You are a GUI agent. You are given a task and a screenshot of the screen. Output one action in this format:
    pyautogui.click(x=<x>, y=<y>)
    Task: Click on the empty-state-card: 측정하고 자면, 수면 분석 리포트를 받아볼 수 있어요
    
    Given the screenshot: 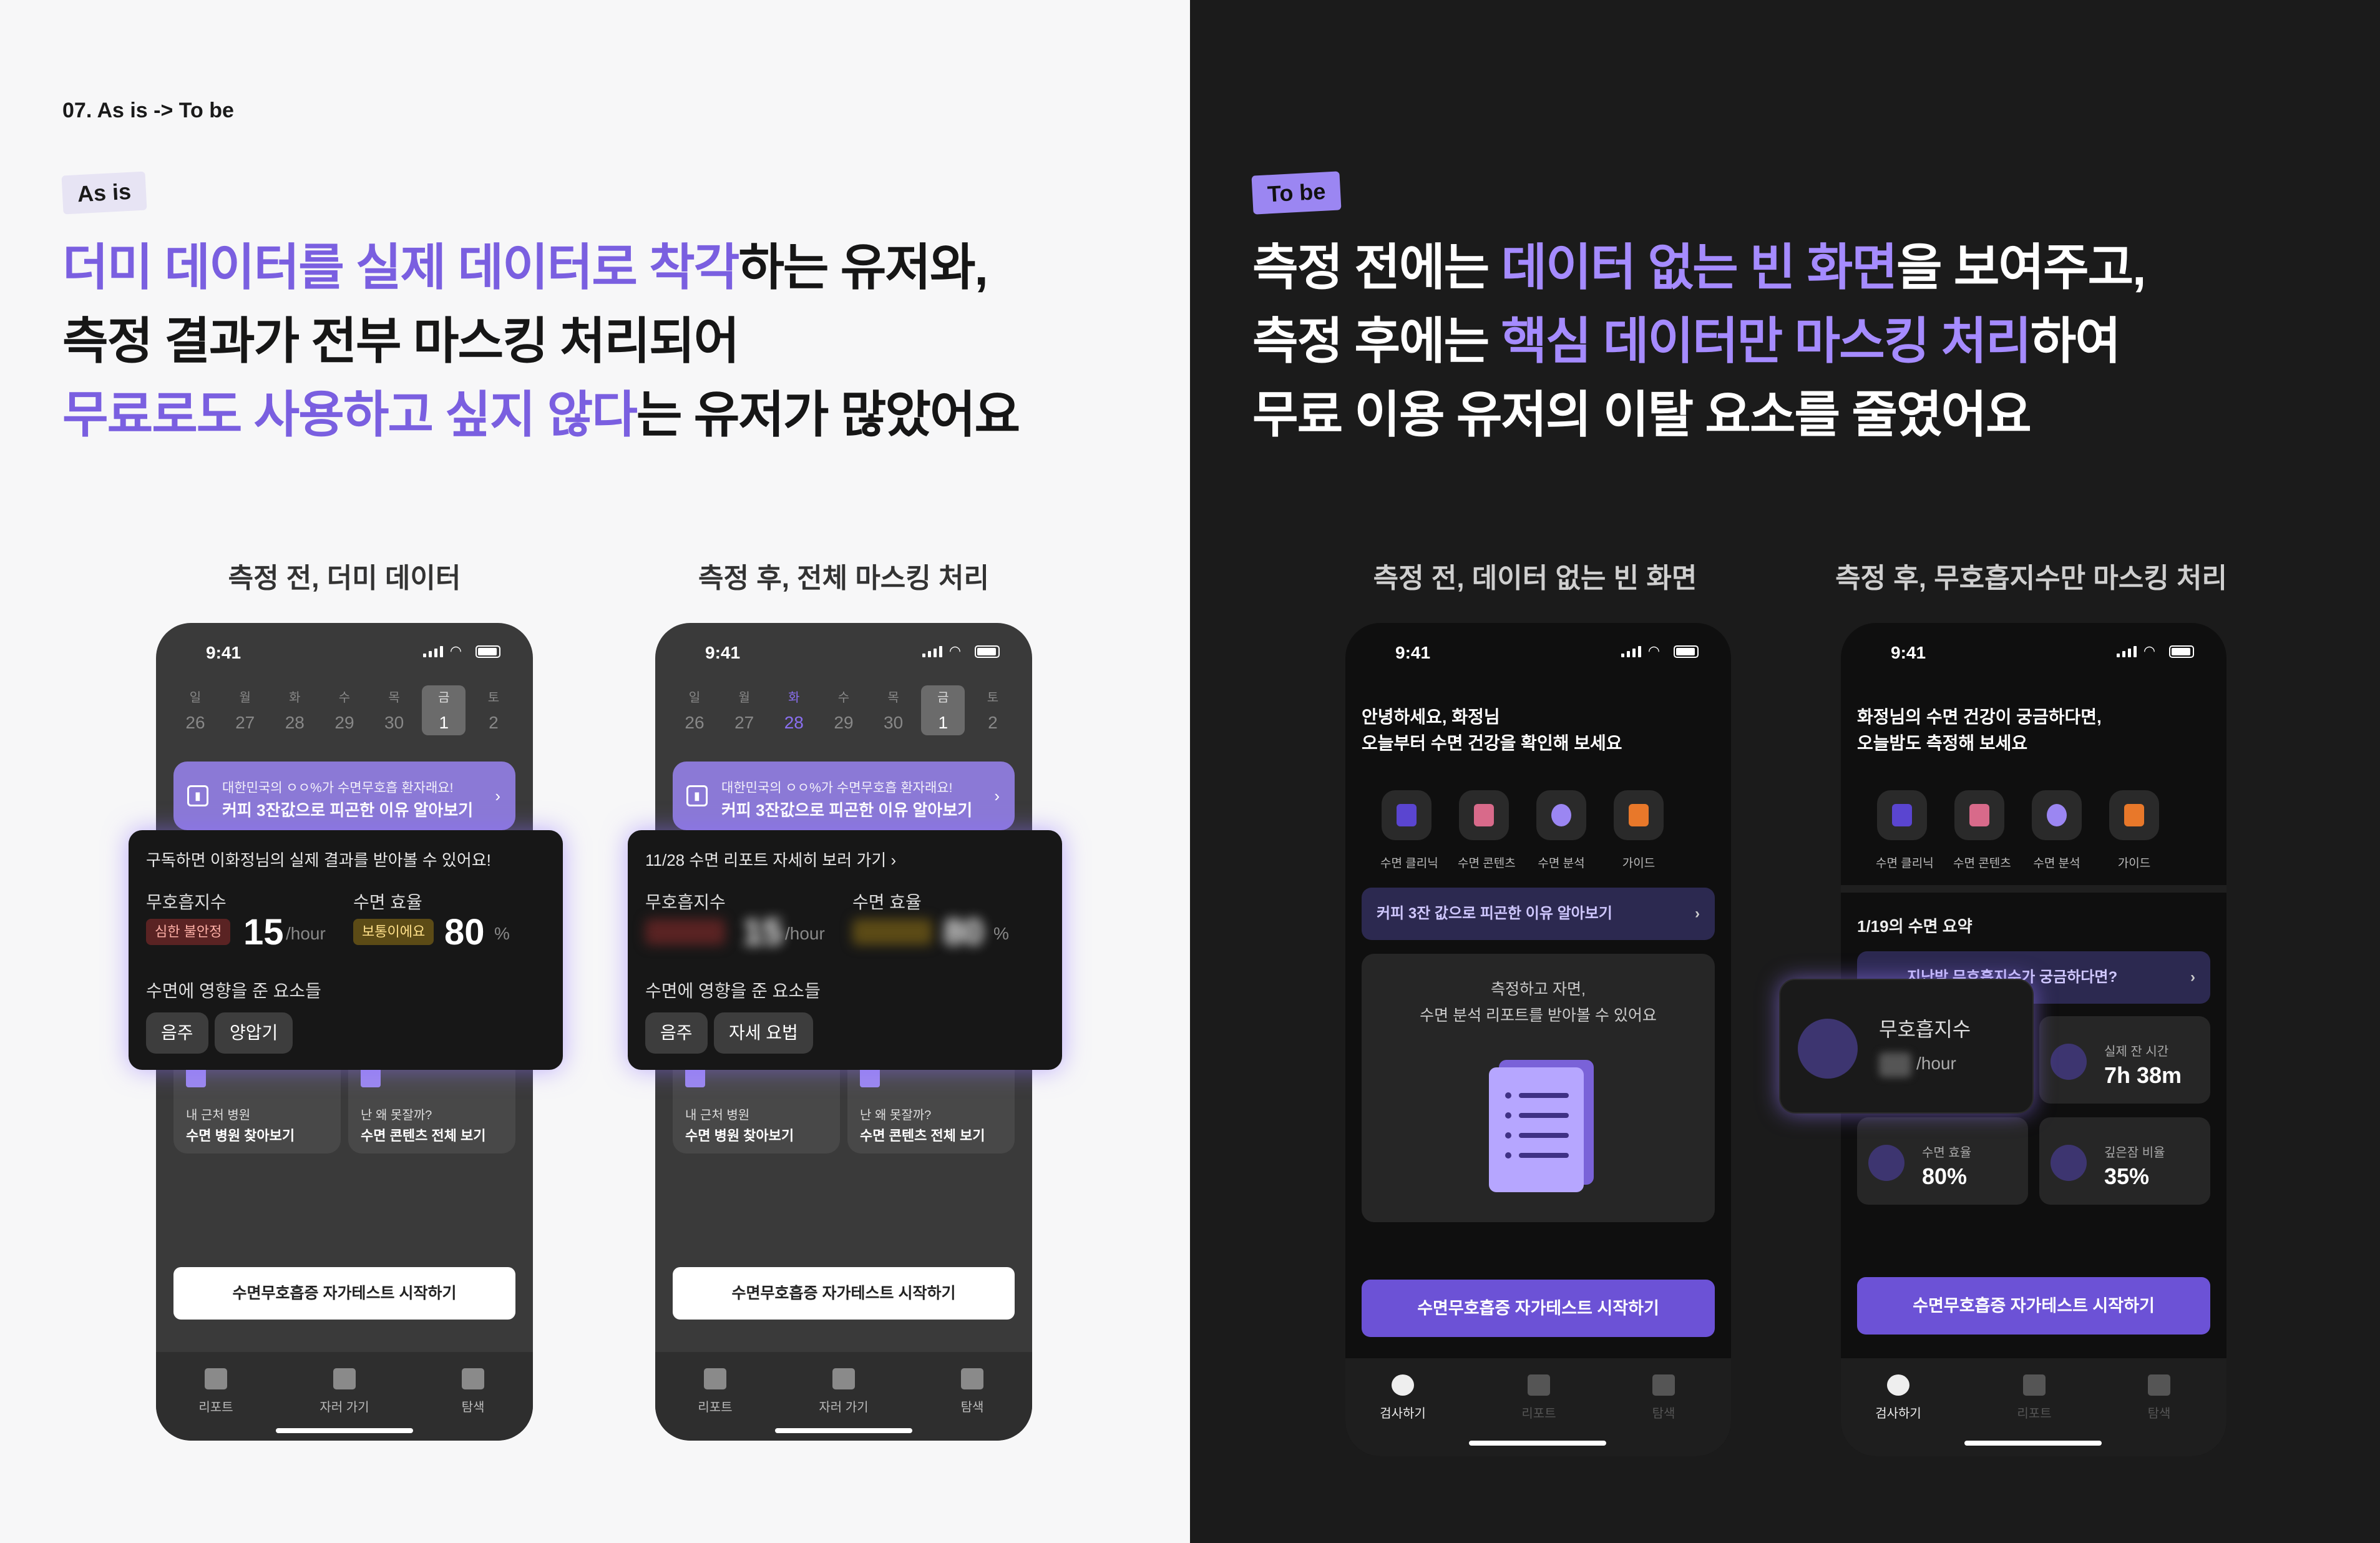 What is the action you would take?
    pyautogui.click(x=1539, y=1088)
    